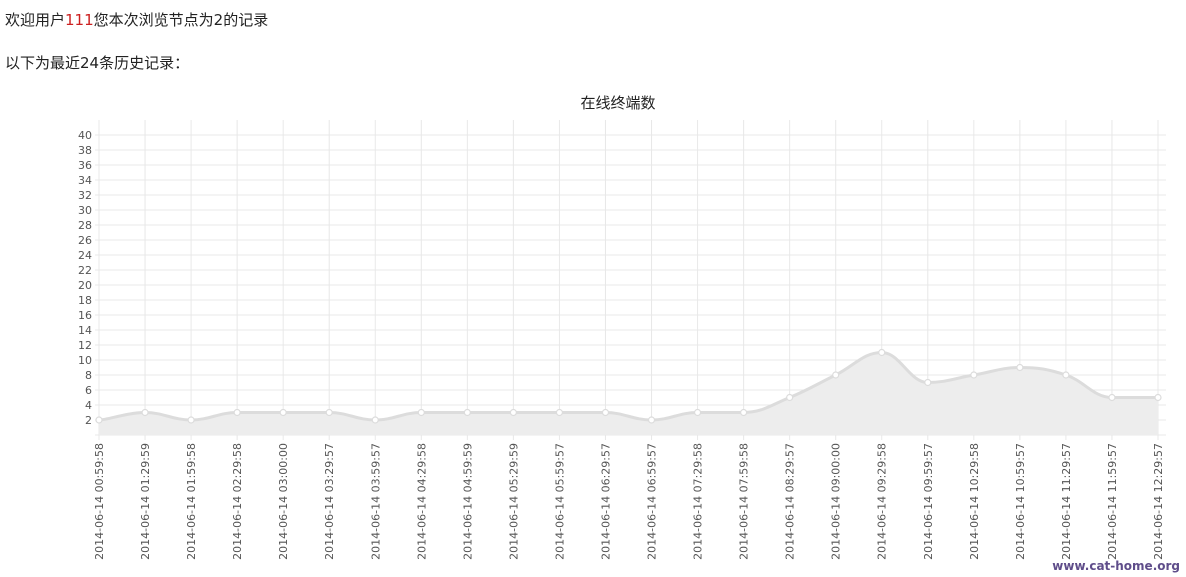  What do you see at coordinates (974, 501) in the screenshot?
I see `x-tick-label: 2014-06-14 10:29:58` at bounding box center [974, 501].